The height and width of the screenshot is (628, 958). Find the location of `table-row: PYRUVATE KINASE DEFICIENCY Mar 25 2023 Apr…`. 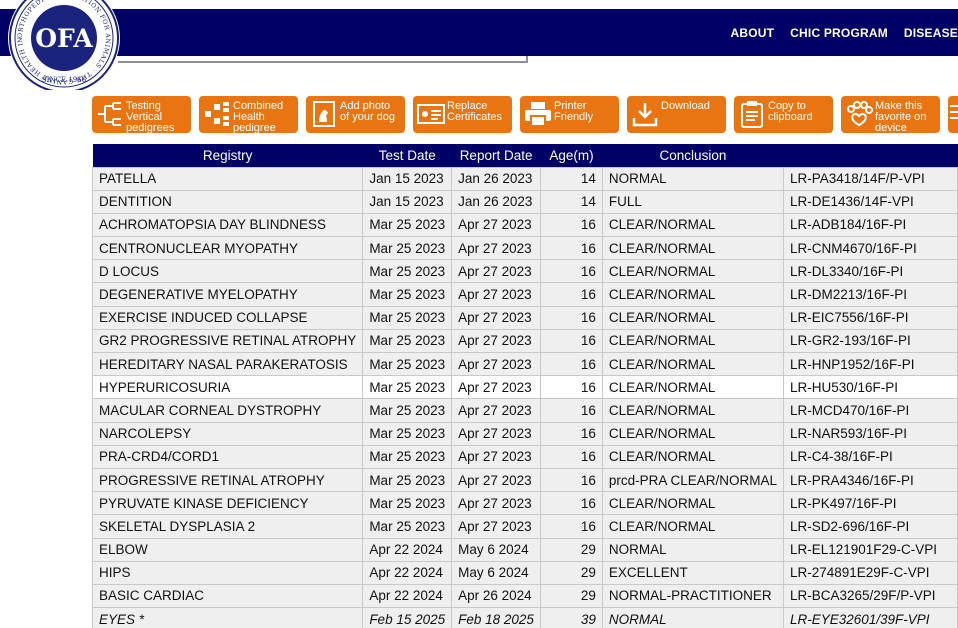

table-row: PYRUVATE KINASE DEFICIENCY Mar 25 2023 Apr… is located at coordinates (524, 503).